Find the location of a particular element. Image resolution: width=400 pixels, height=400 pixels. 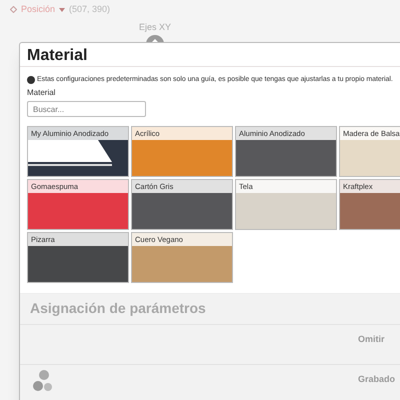

position-value: (507, 390) is located at coordinates (89, 9).